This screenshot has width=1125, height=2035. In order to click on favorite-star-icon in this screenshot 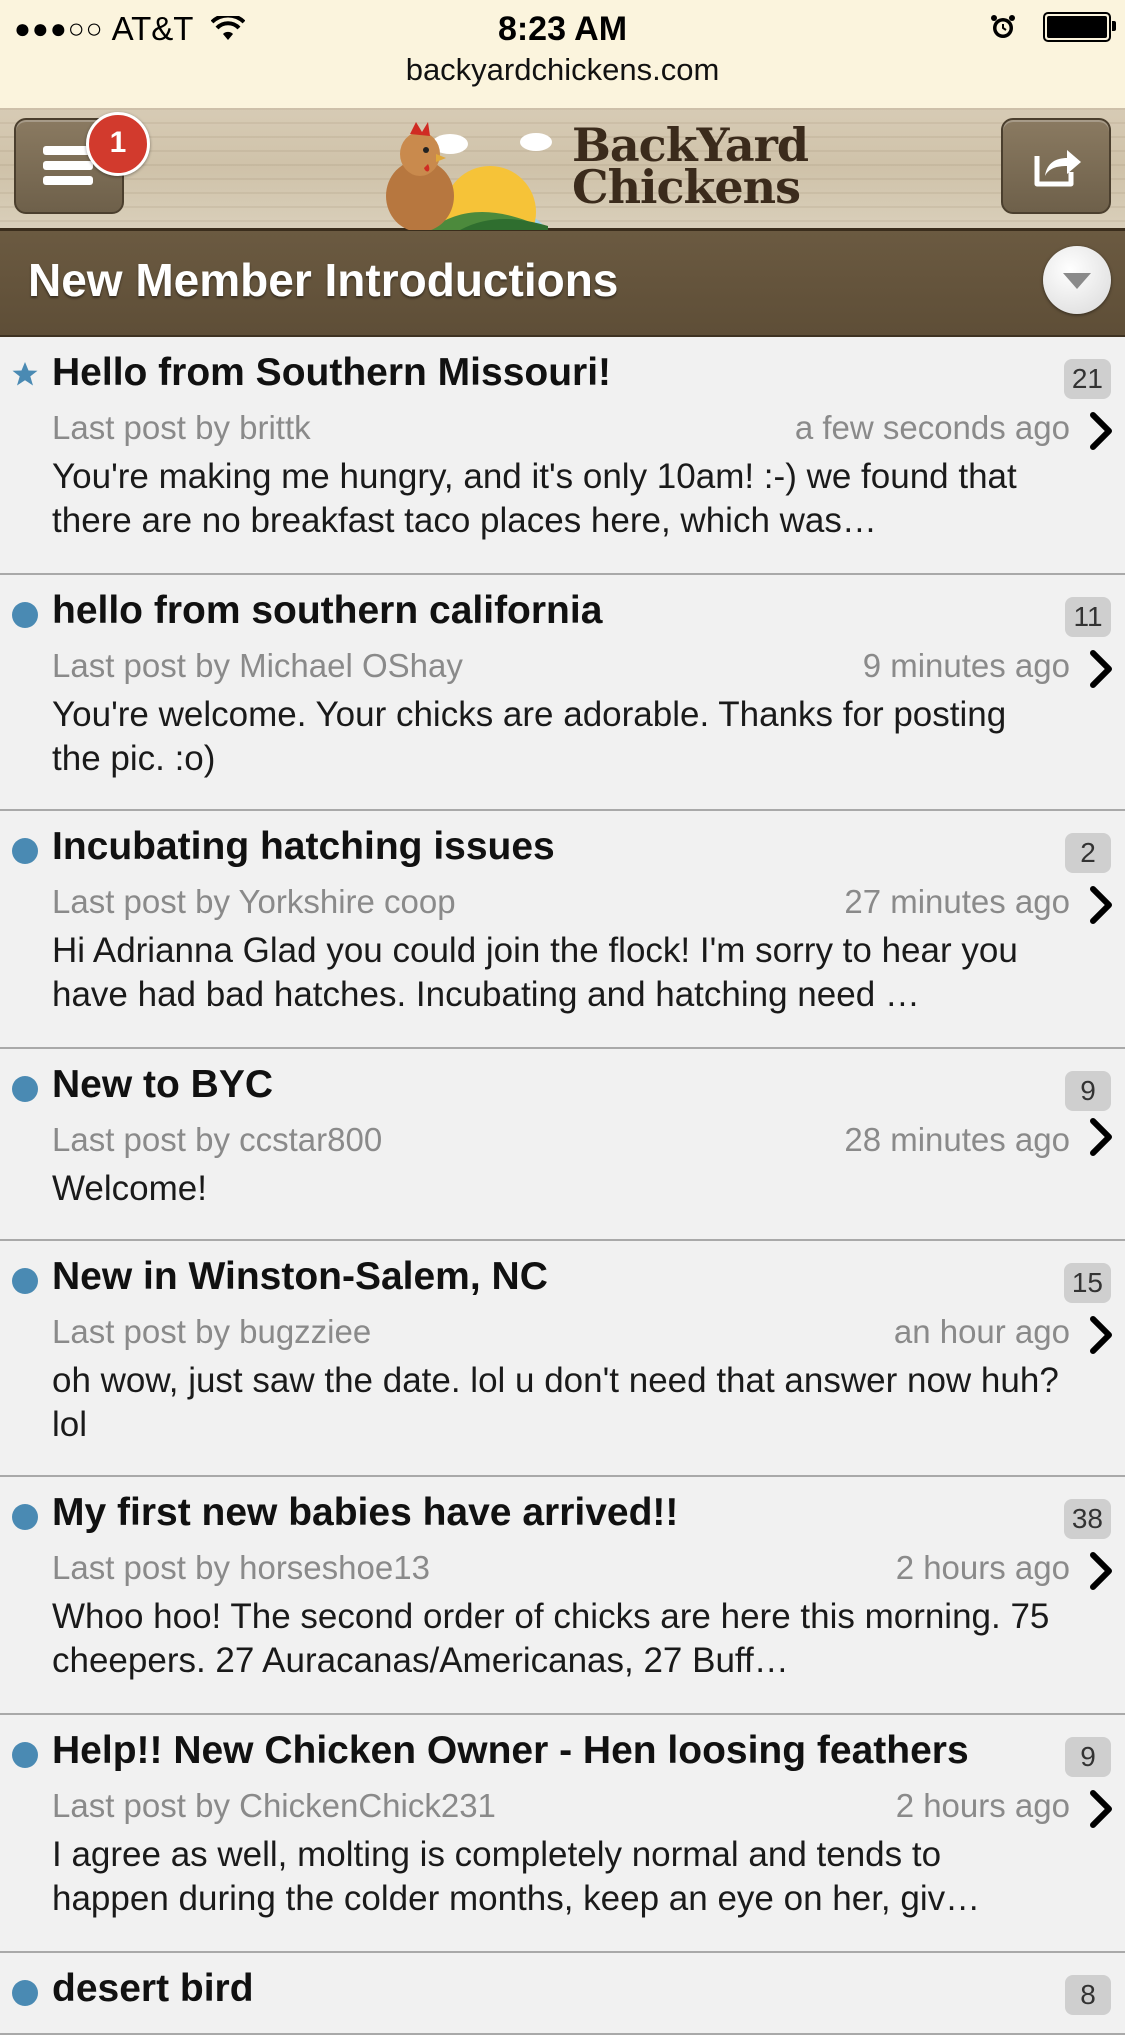, I will do `click(25, 374)`.